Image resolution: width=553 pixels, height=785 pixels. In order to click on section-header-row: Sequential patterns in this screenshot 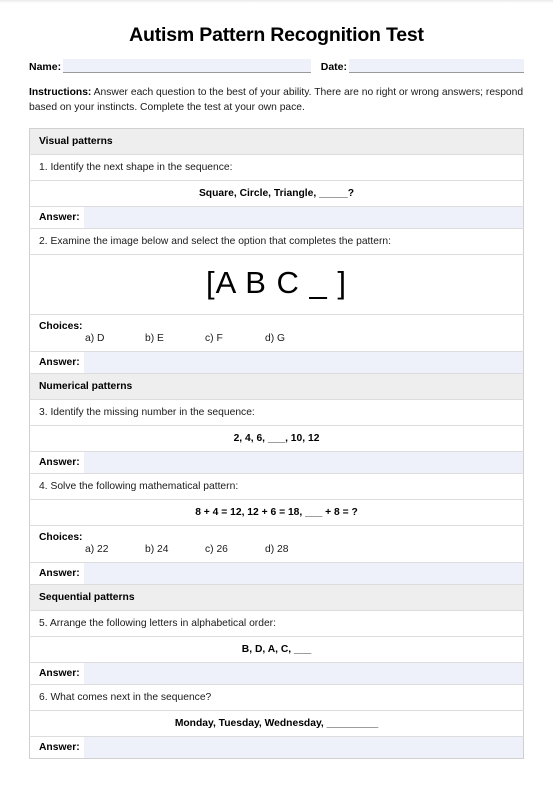, I will do `click(276, 597)`.